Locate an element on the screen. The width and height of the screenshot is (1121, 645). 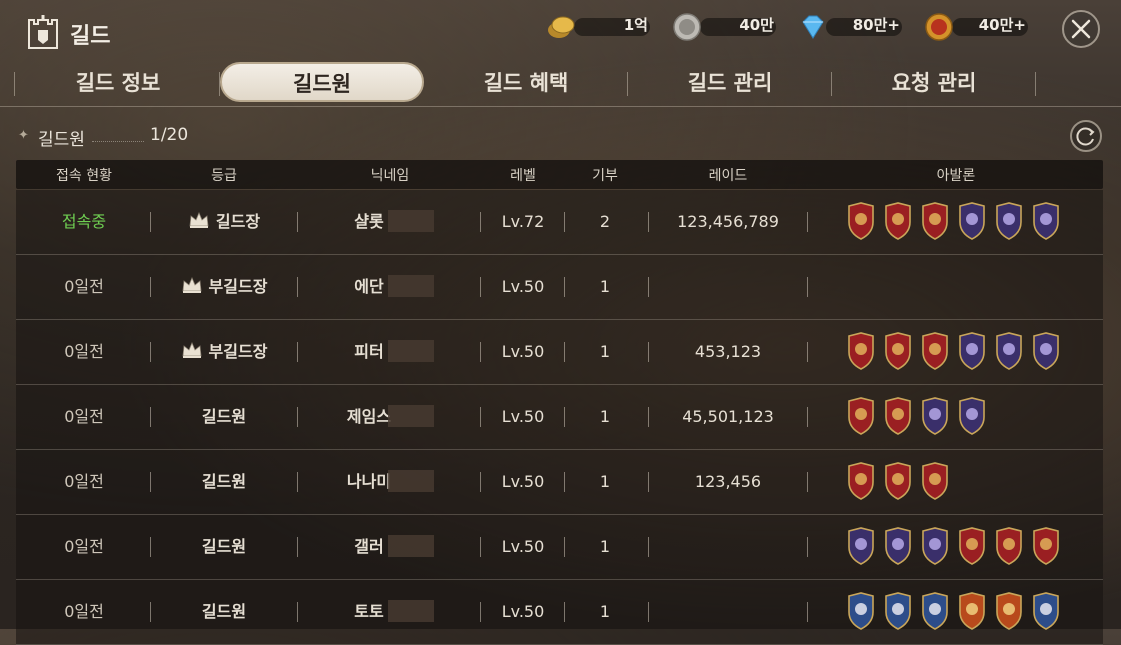
diamond-icon is located at coordinates (813, 27).